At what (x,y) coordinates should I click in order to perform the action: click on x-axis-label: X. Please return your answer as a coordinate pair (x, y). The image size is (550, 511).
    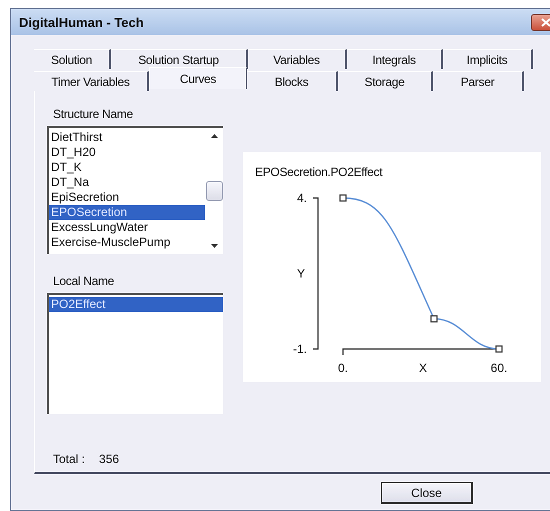
    Looking at the image, I should click on (423, 368).